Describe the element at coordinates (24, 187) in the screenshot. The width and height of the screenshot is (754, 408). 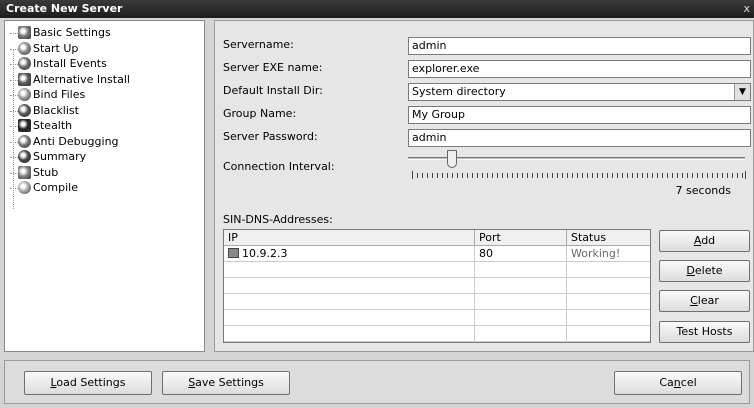
I see `compile-icon` at that location.